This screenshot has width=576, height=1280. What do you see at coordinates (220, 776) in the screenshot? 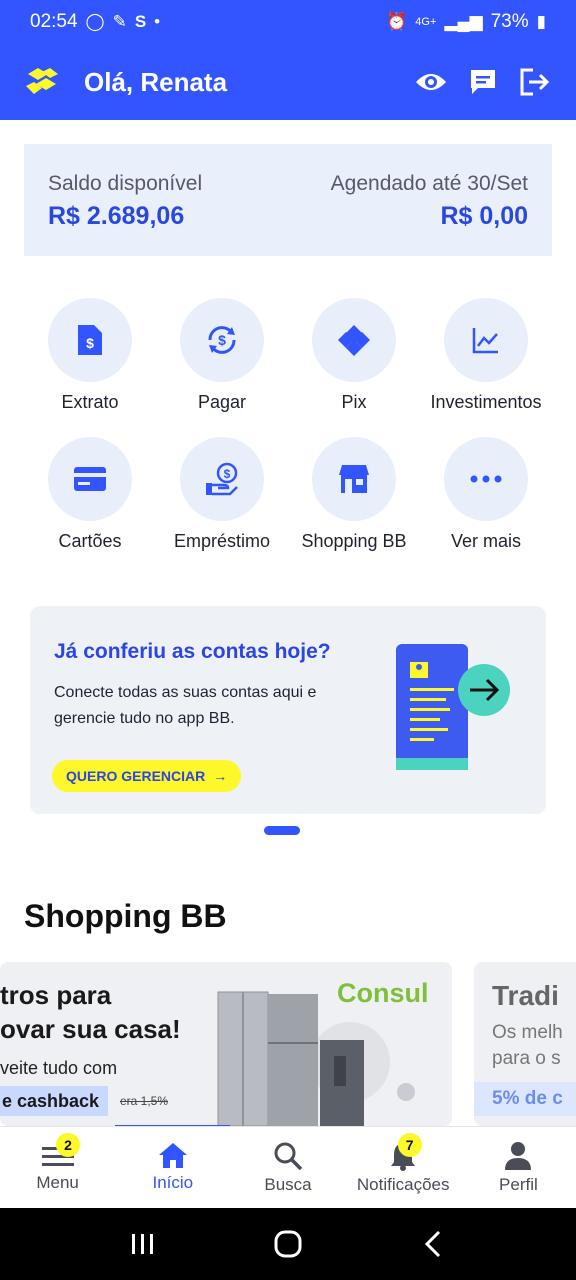
I see `arrow-right-icon: →` at bounding box center [220, 776].